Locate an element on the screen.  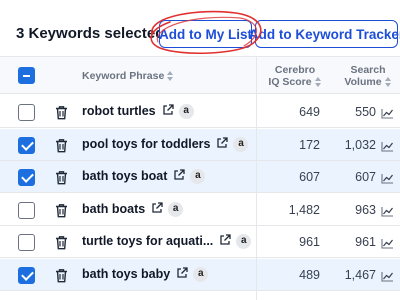
keyword-text: pool toys for toddlers is located at coordinates (146, 144).